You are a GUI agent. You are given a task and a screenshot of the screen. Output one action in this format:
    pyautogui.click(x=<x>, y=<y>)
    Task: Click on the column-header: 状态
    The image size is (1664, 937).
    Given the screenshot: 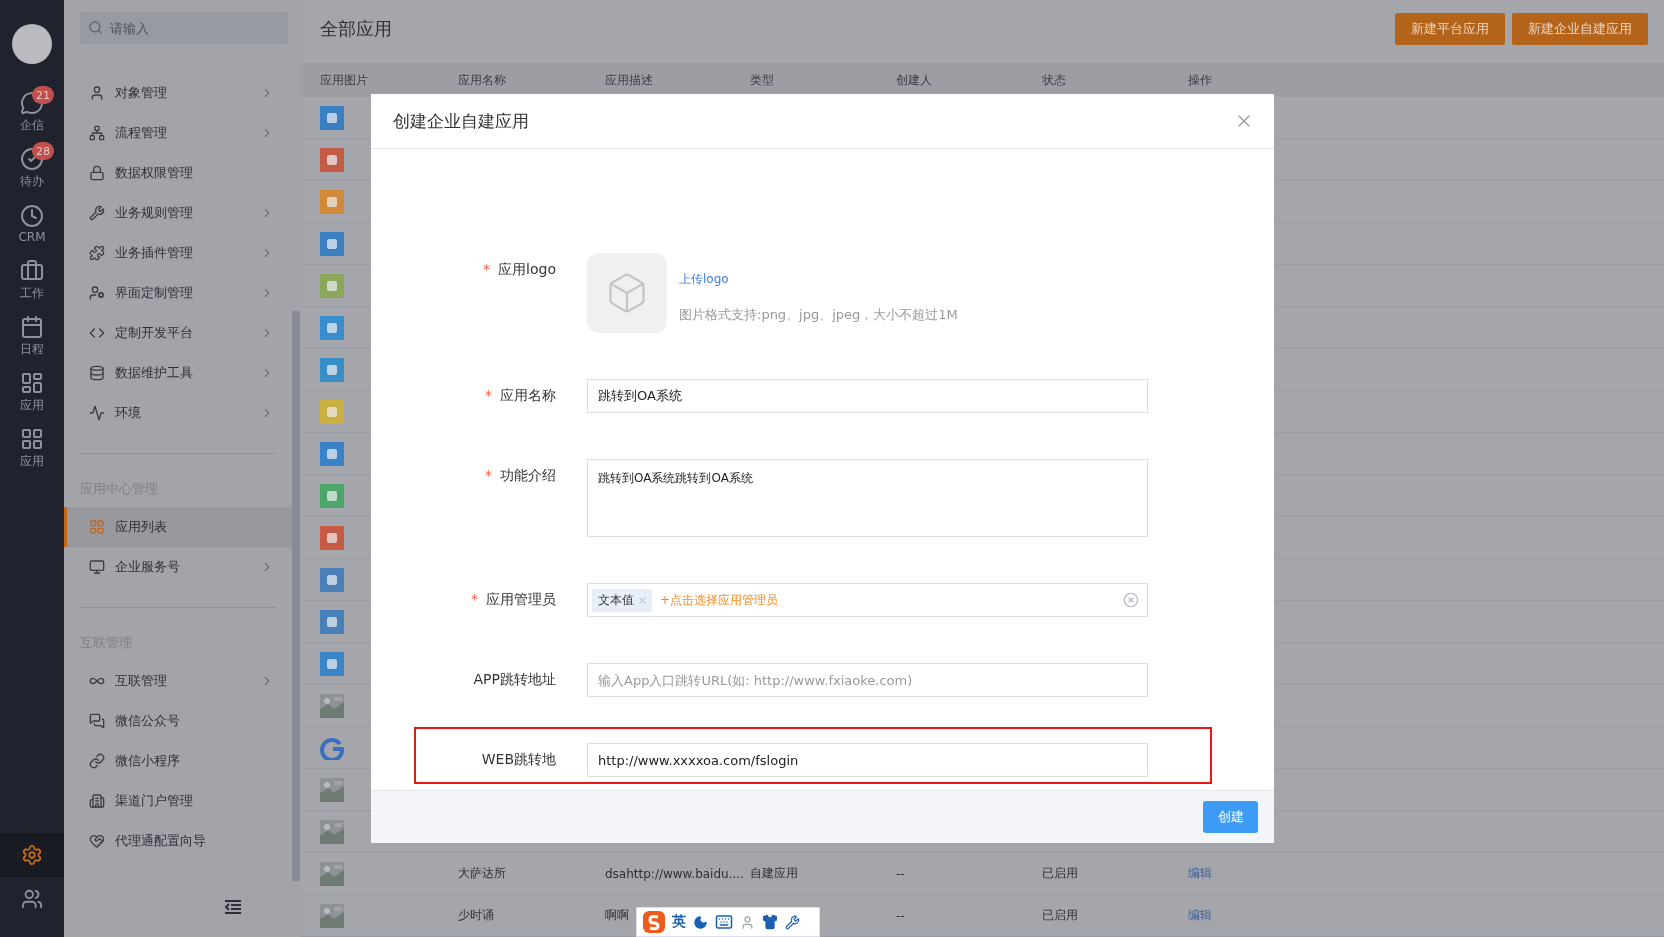 What is the action you would take?
    pyautogui.click(x=1054, y=80)
    